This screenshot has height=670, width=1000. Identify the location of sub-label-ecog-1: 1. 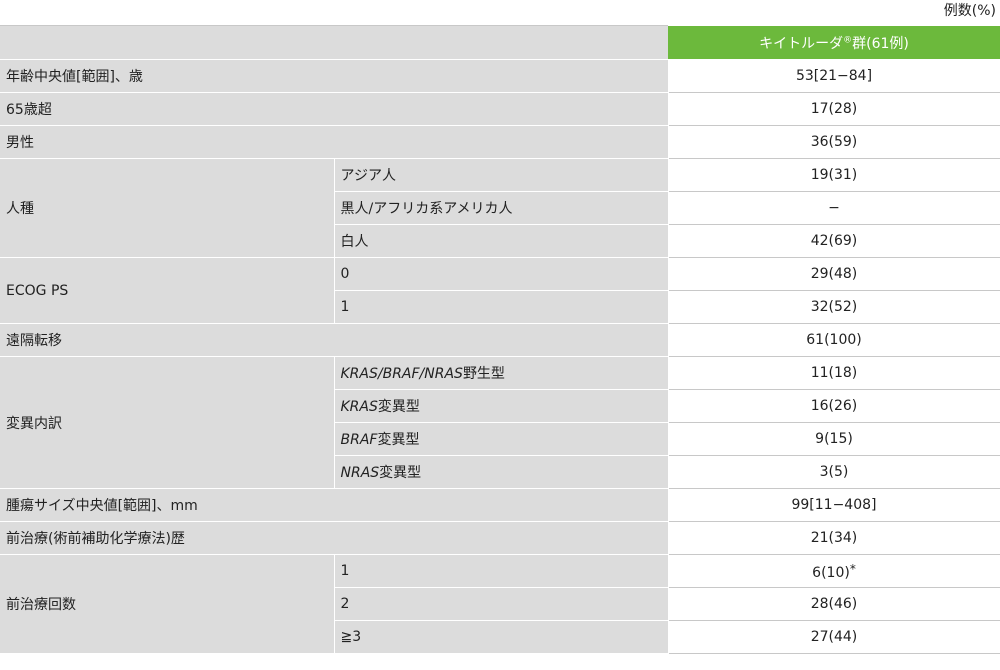
(501, 307).